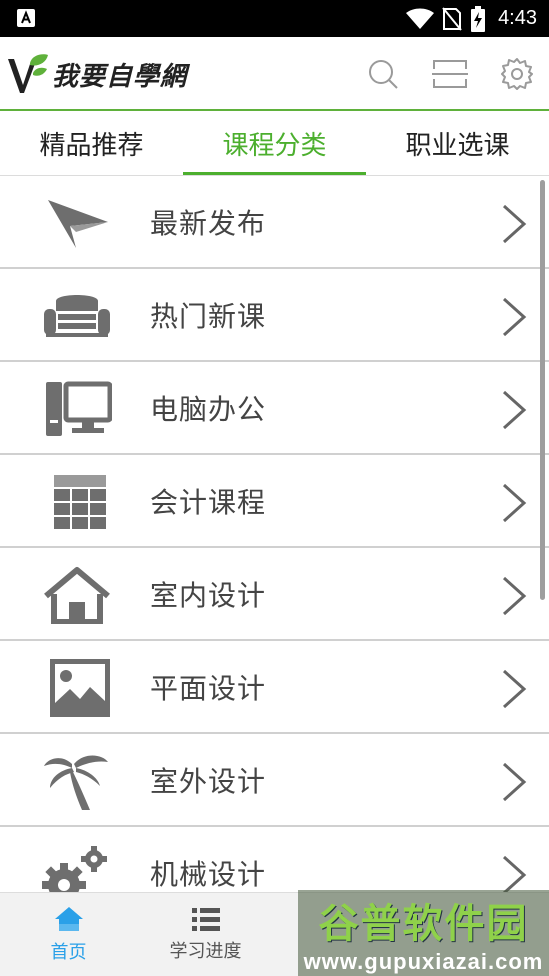 This screenshot has height=976, width=549. What do you see at coordinates (274, 222) in the screenshot?
I see `list-item-latest: 最新发布` at bounding box center [274, 222].